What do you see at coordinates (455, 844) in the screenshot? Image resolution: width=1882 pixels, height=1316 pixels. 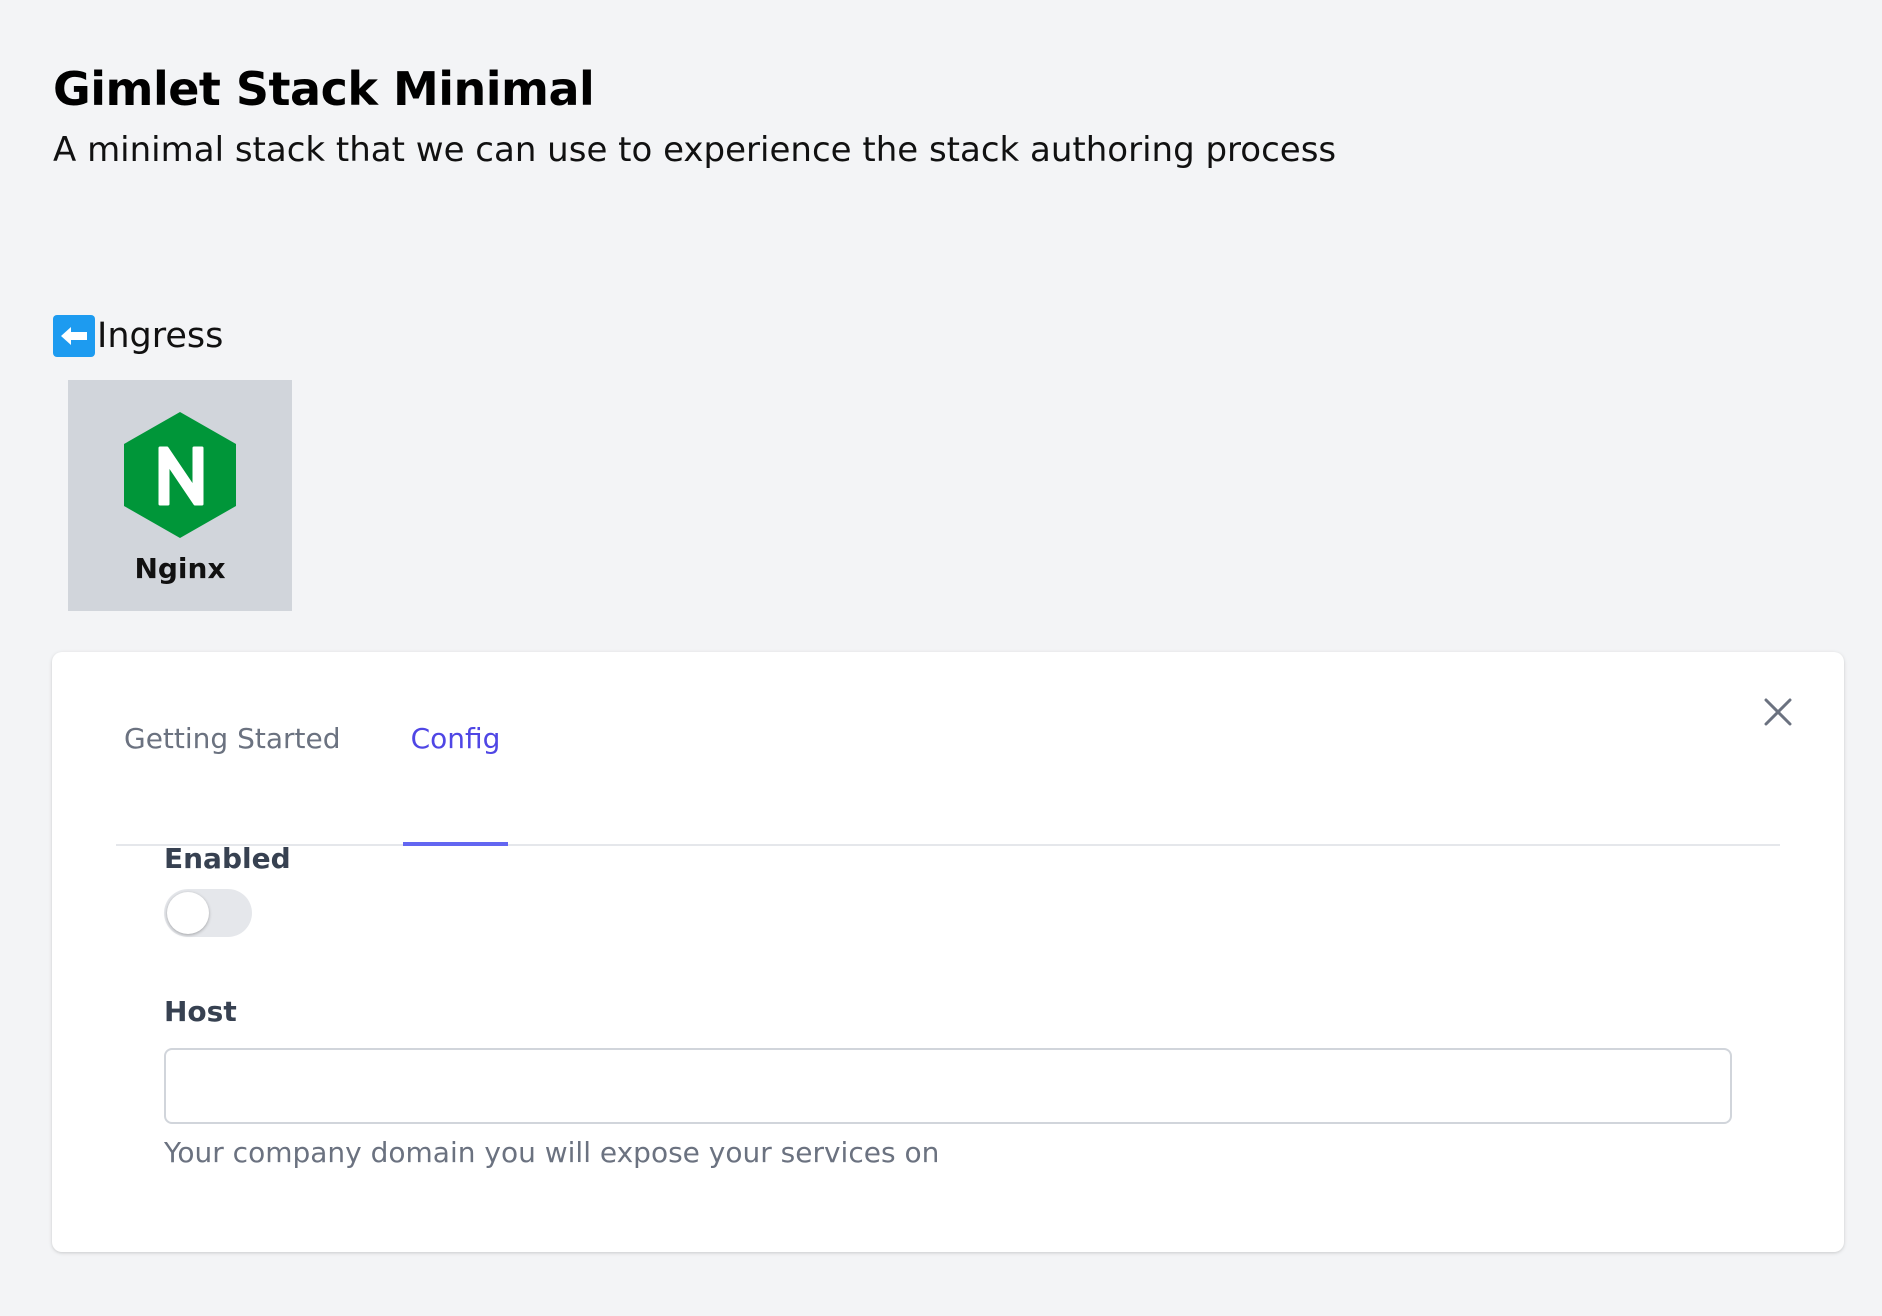 I see `active-tab-indicator` at bounding box center [455, 844].